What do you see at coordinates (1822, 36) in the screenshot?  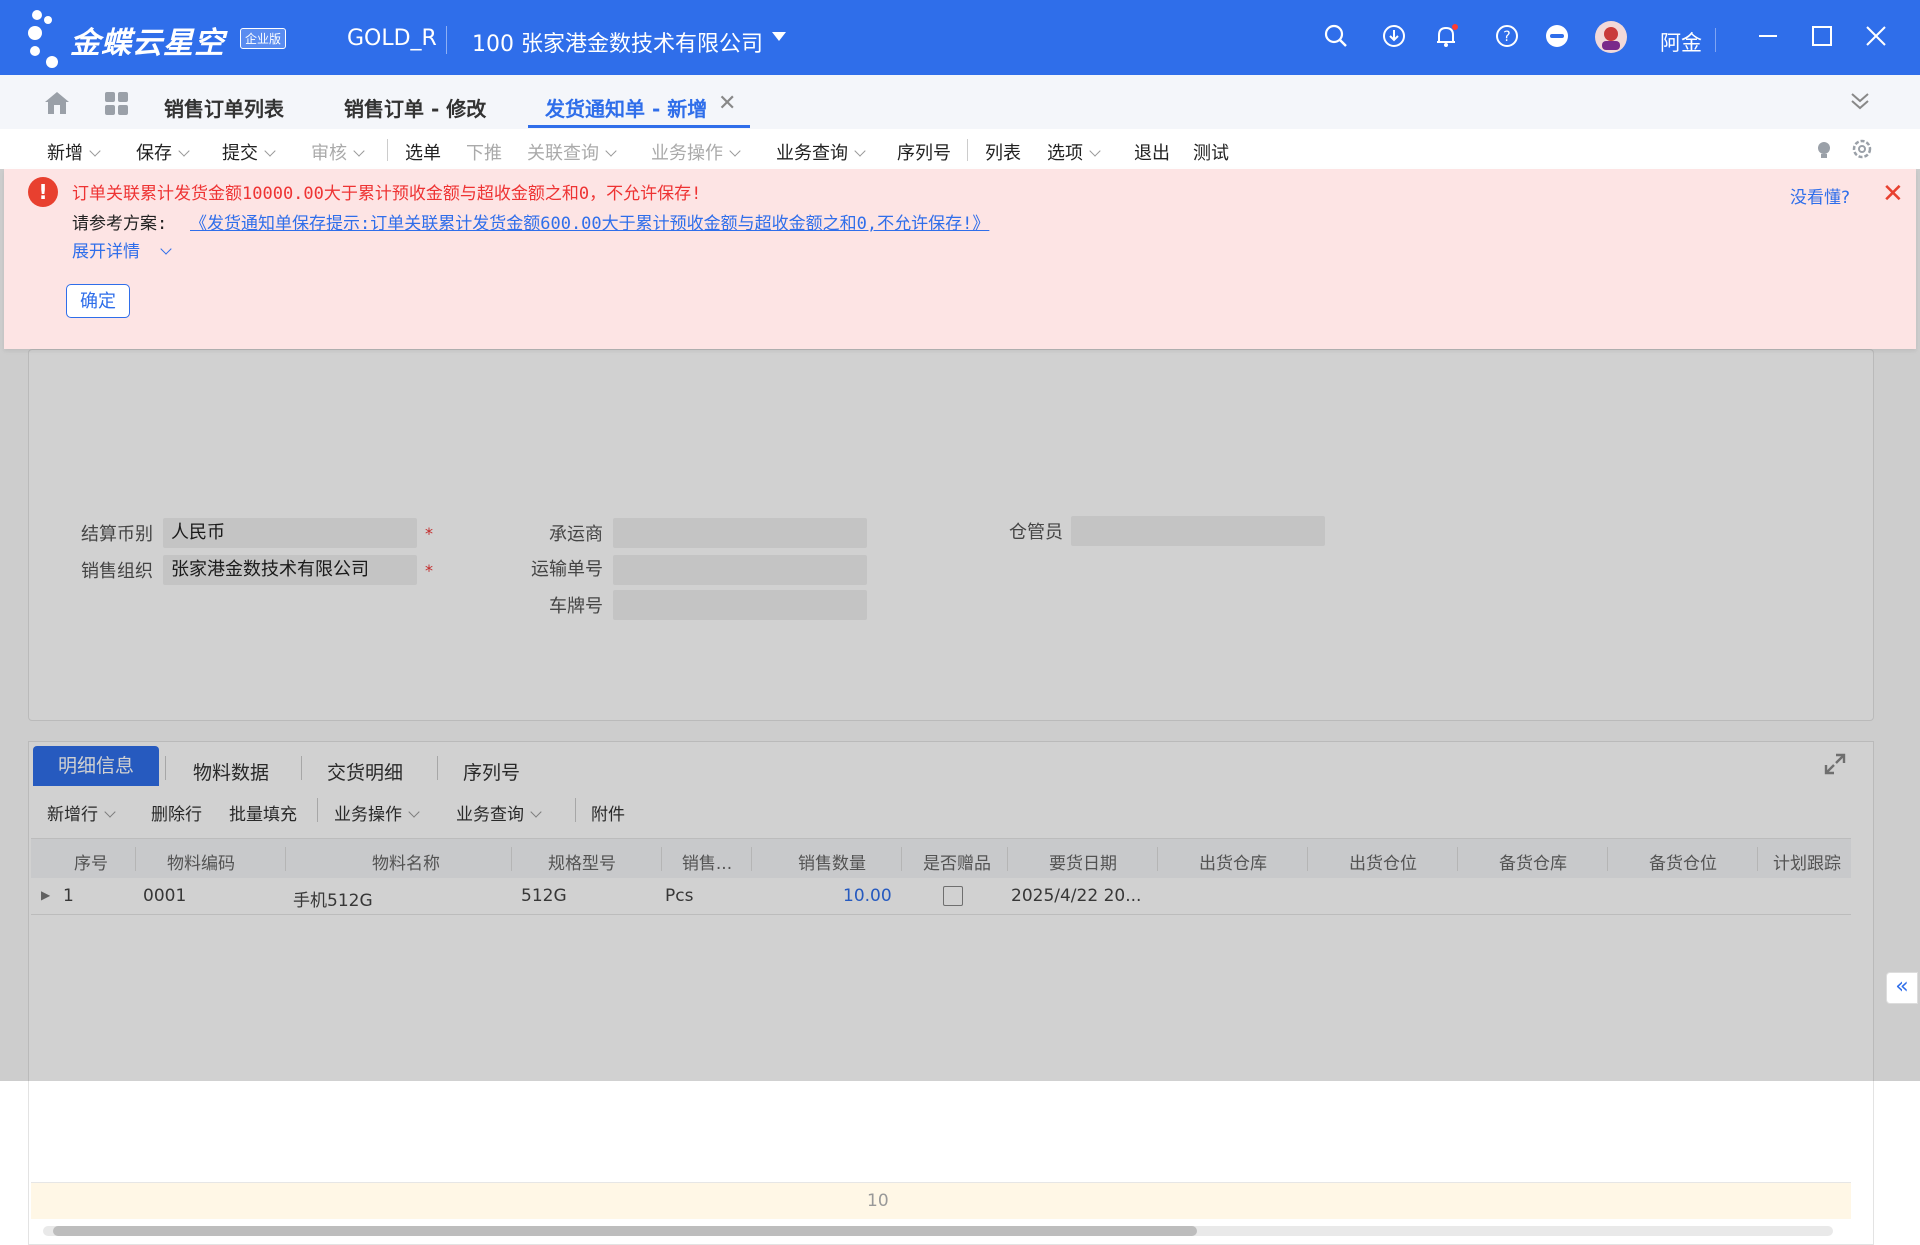 I see `maximize-icon` at bounding box center [1822, 36].